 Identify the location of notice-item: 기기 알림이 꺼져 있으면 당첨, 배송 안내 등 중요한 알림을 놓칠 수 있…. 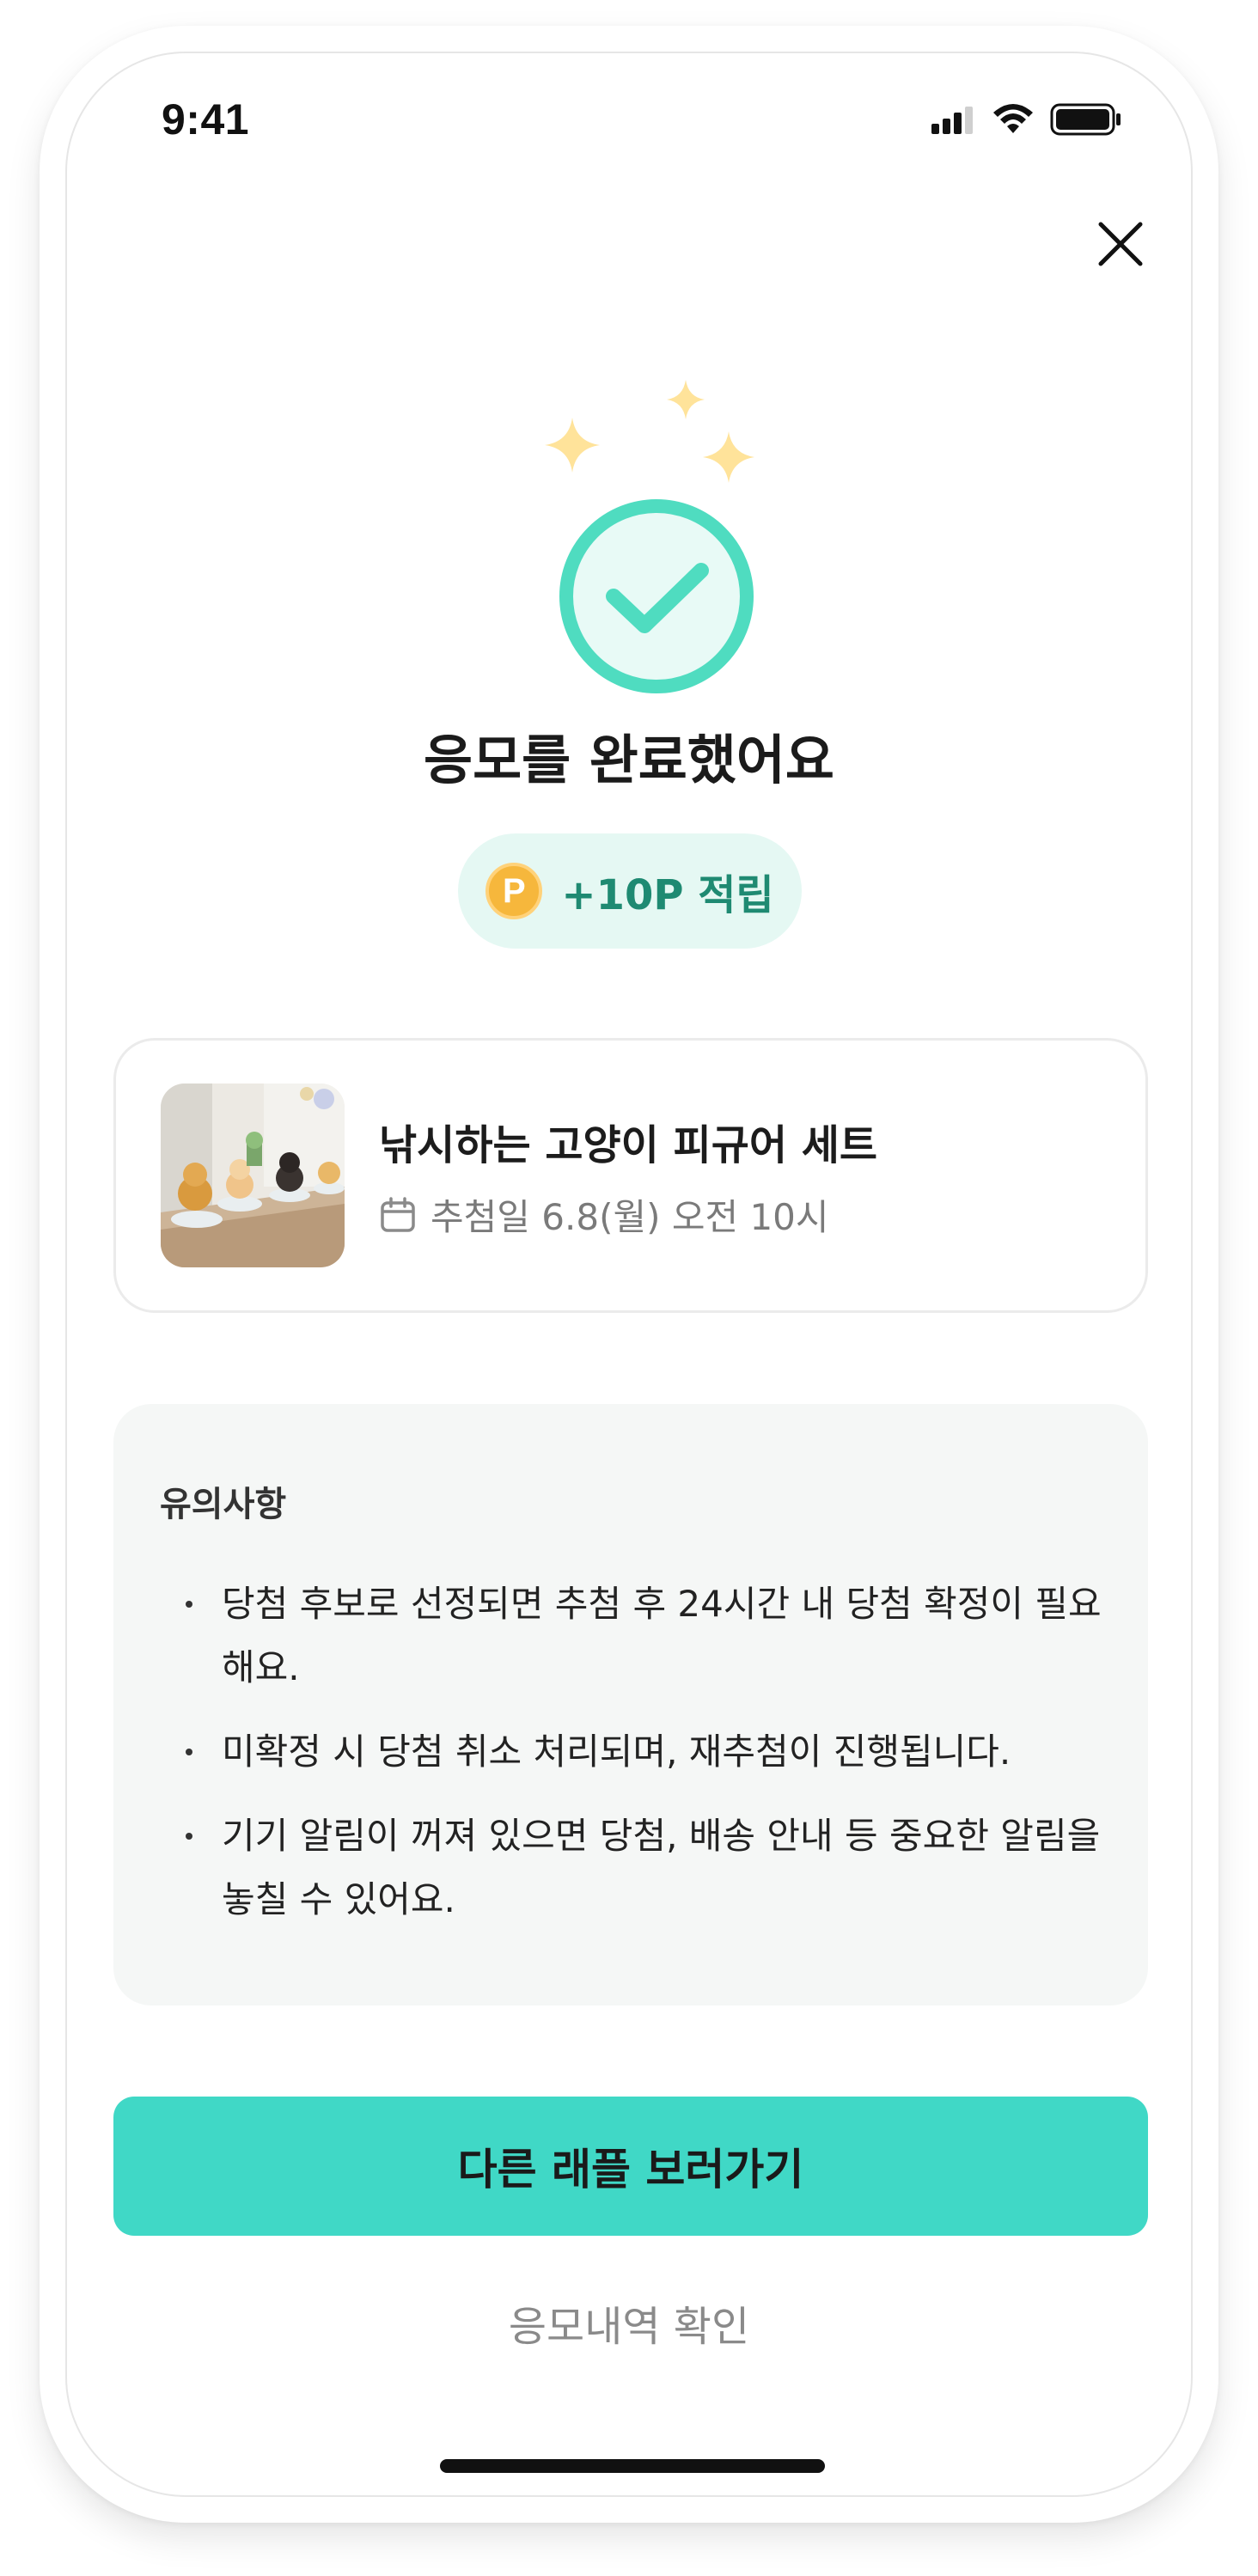
(637, 1868).